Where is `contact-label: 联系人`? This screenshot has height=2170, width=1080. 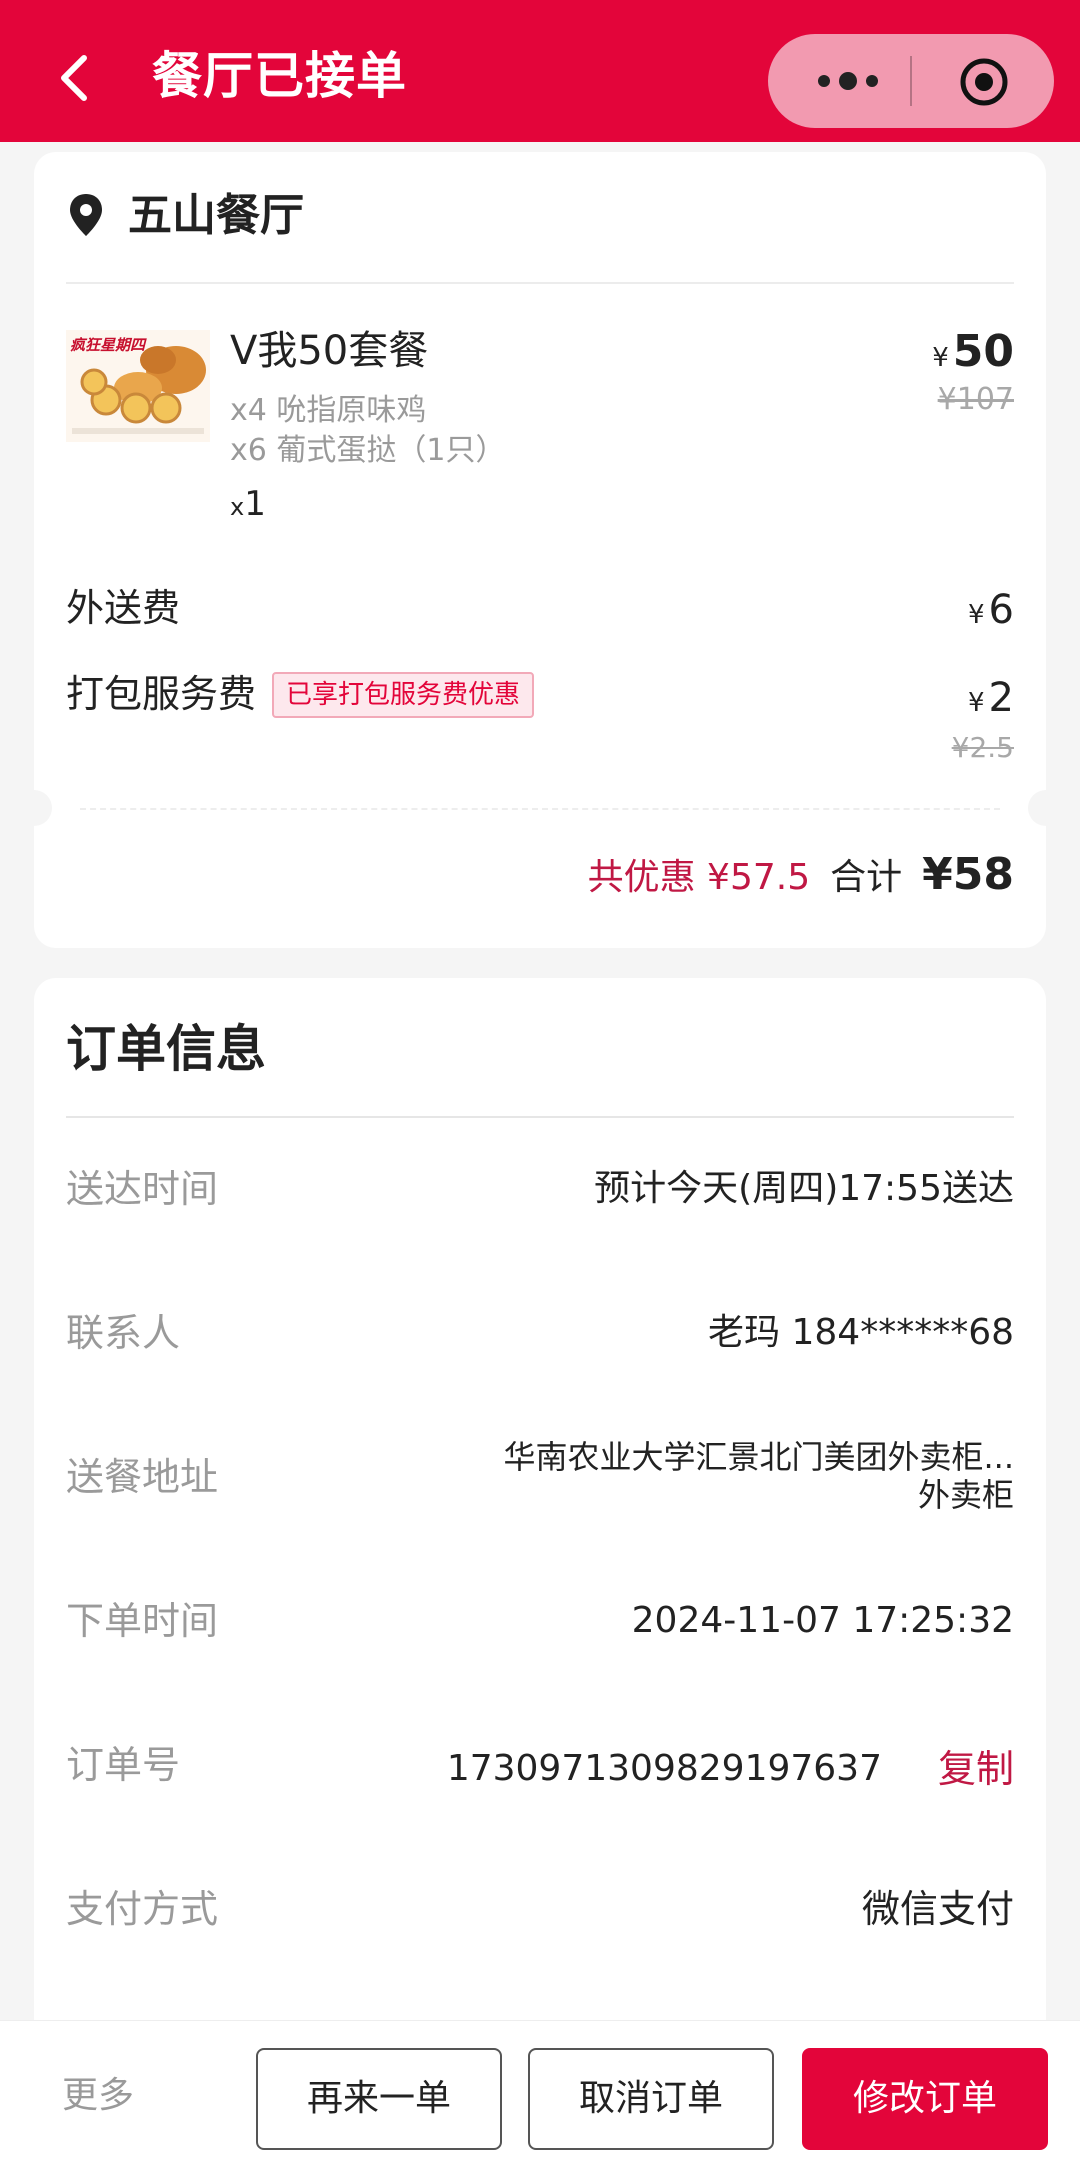 contact-label: 联系人 is located at coordinates (123, 1333).